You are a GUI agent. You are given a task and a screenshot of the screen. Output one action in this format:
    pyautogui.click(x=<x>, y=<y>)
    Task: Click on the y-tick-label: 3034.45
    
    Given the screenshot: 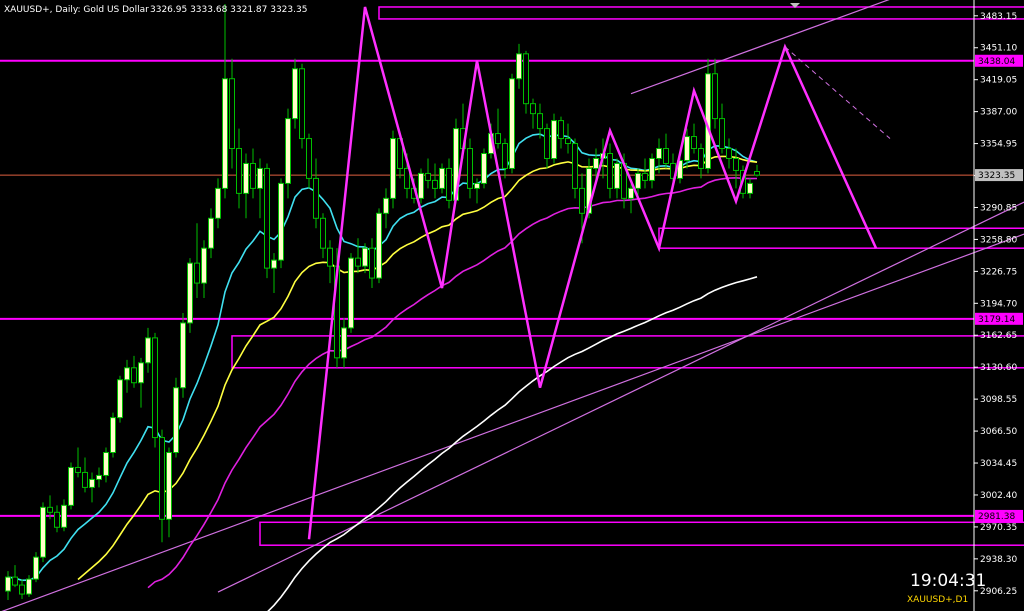 What is the action you would take?
    pyautogui.click(x=998, y=464)
    